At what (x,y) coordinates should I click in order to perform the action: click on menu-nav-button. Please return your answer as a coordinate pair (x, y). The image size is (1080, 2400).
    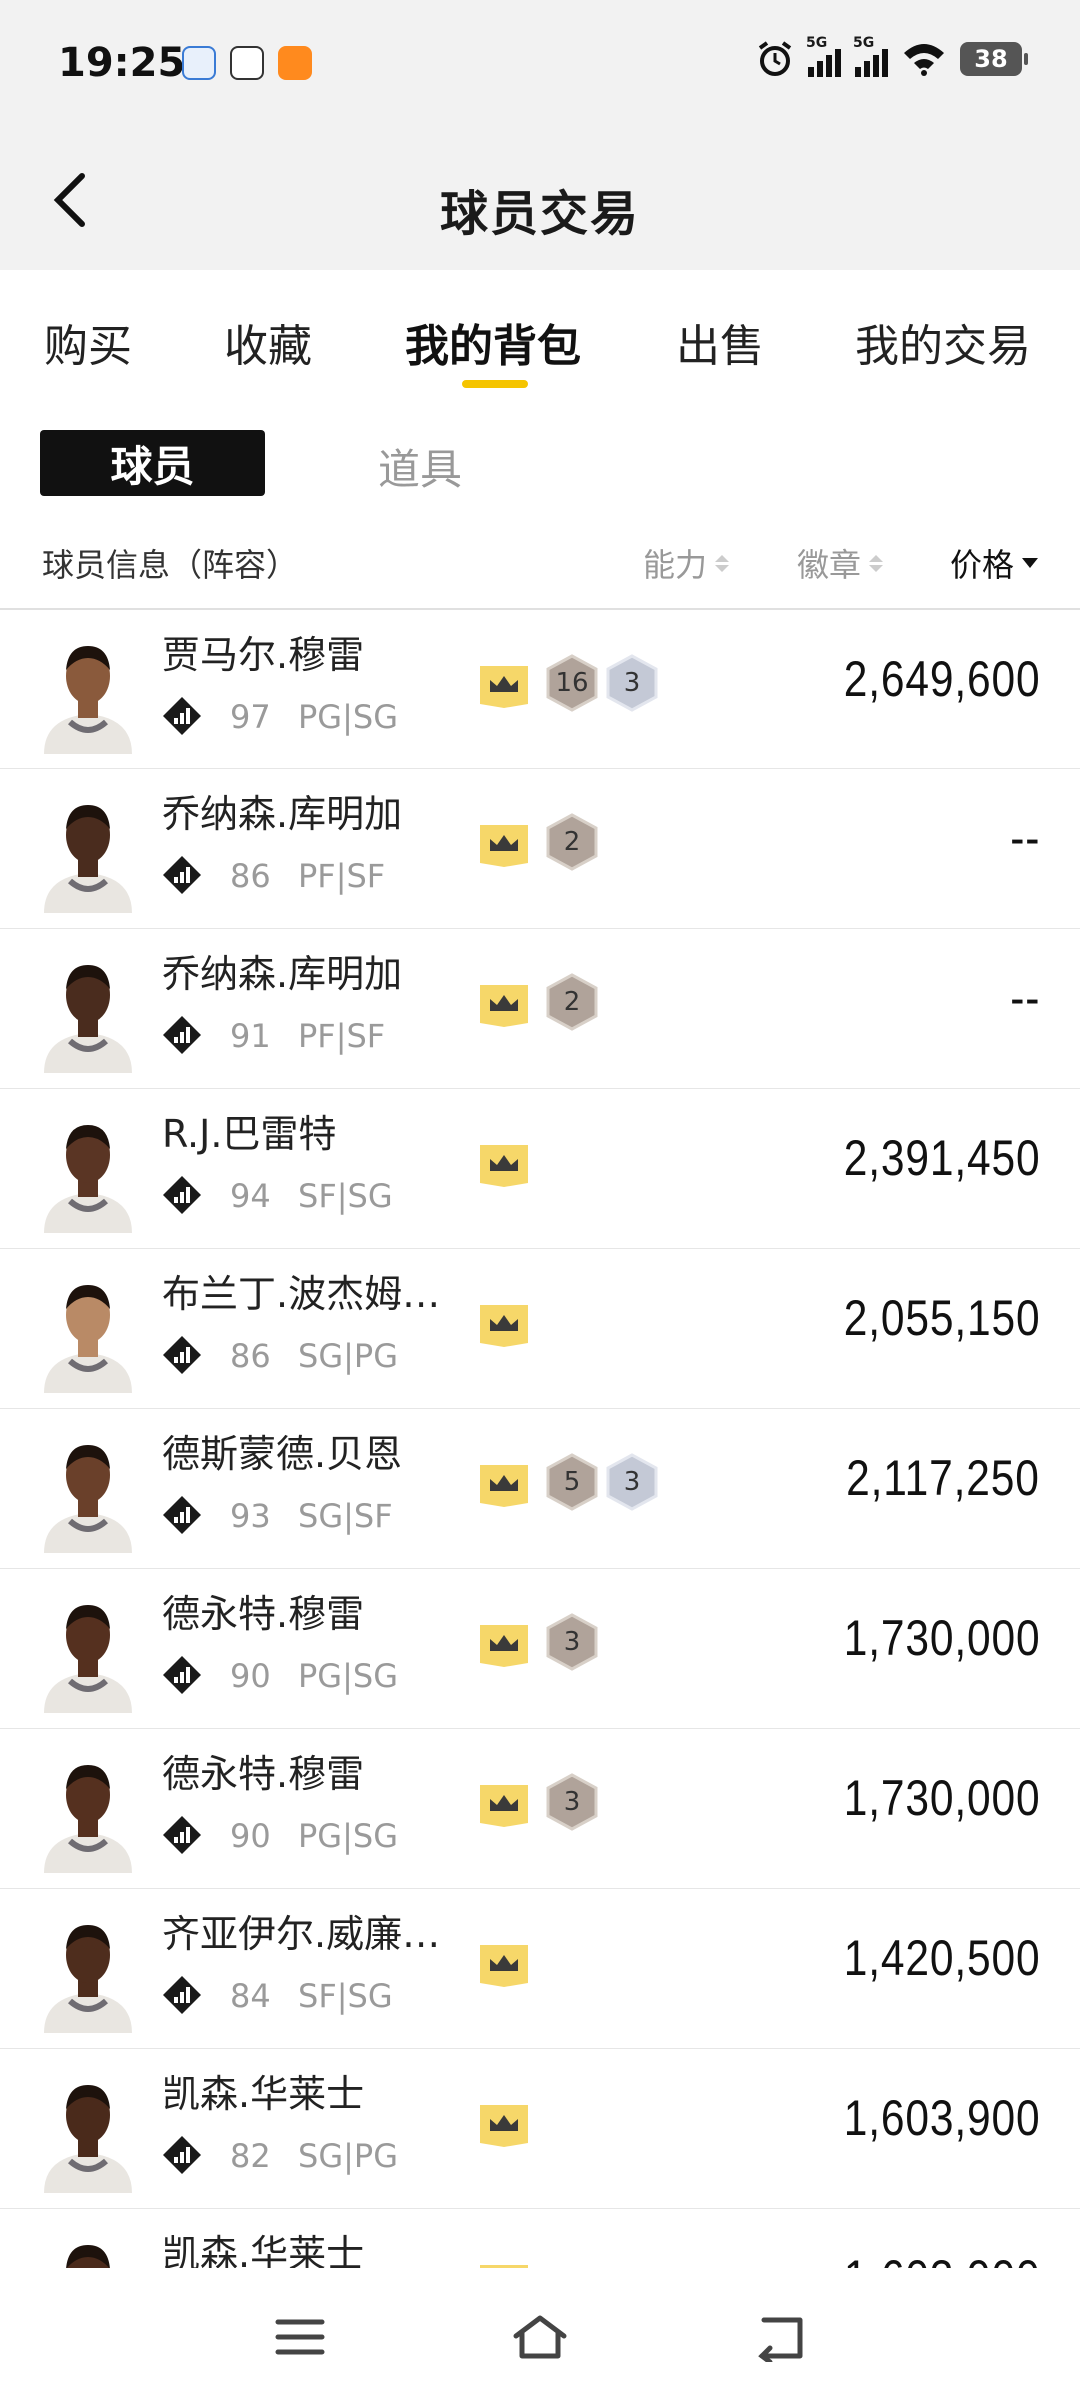
    Looking at the image, I should click on (300, 2337).